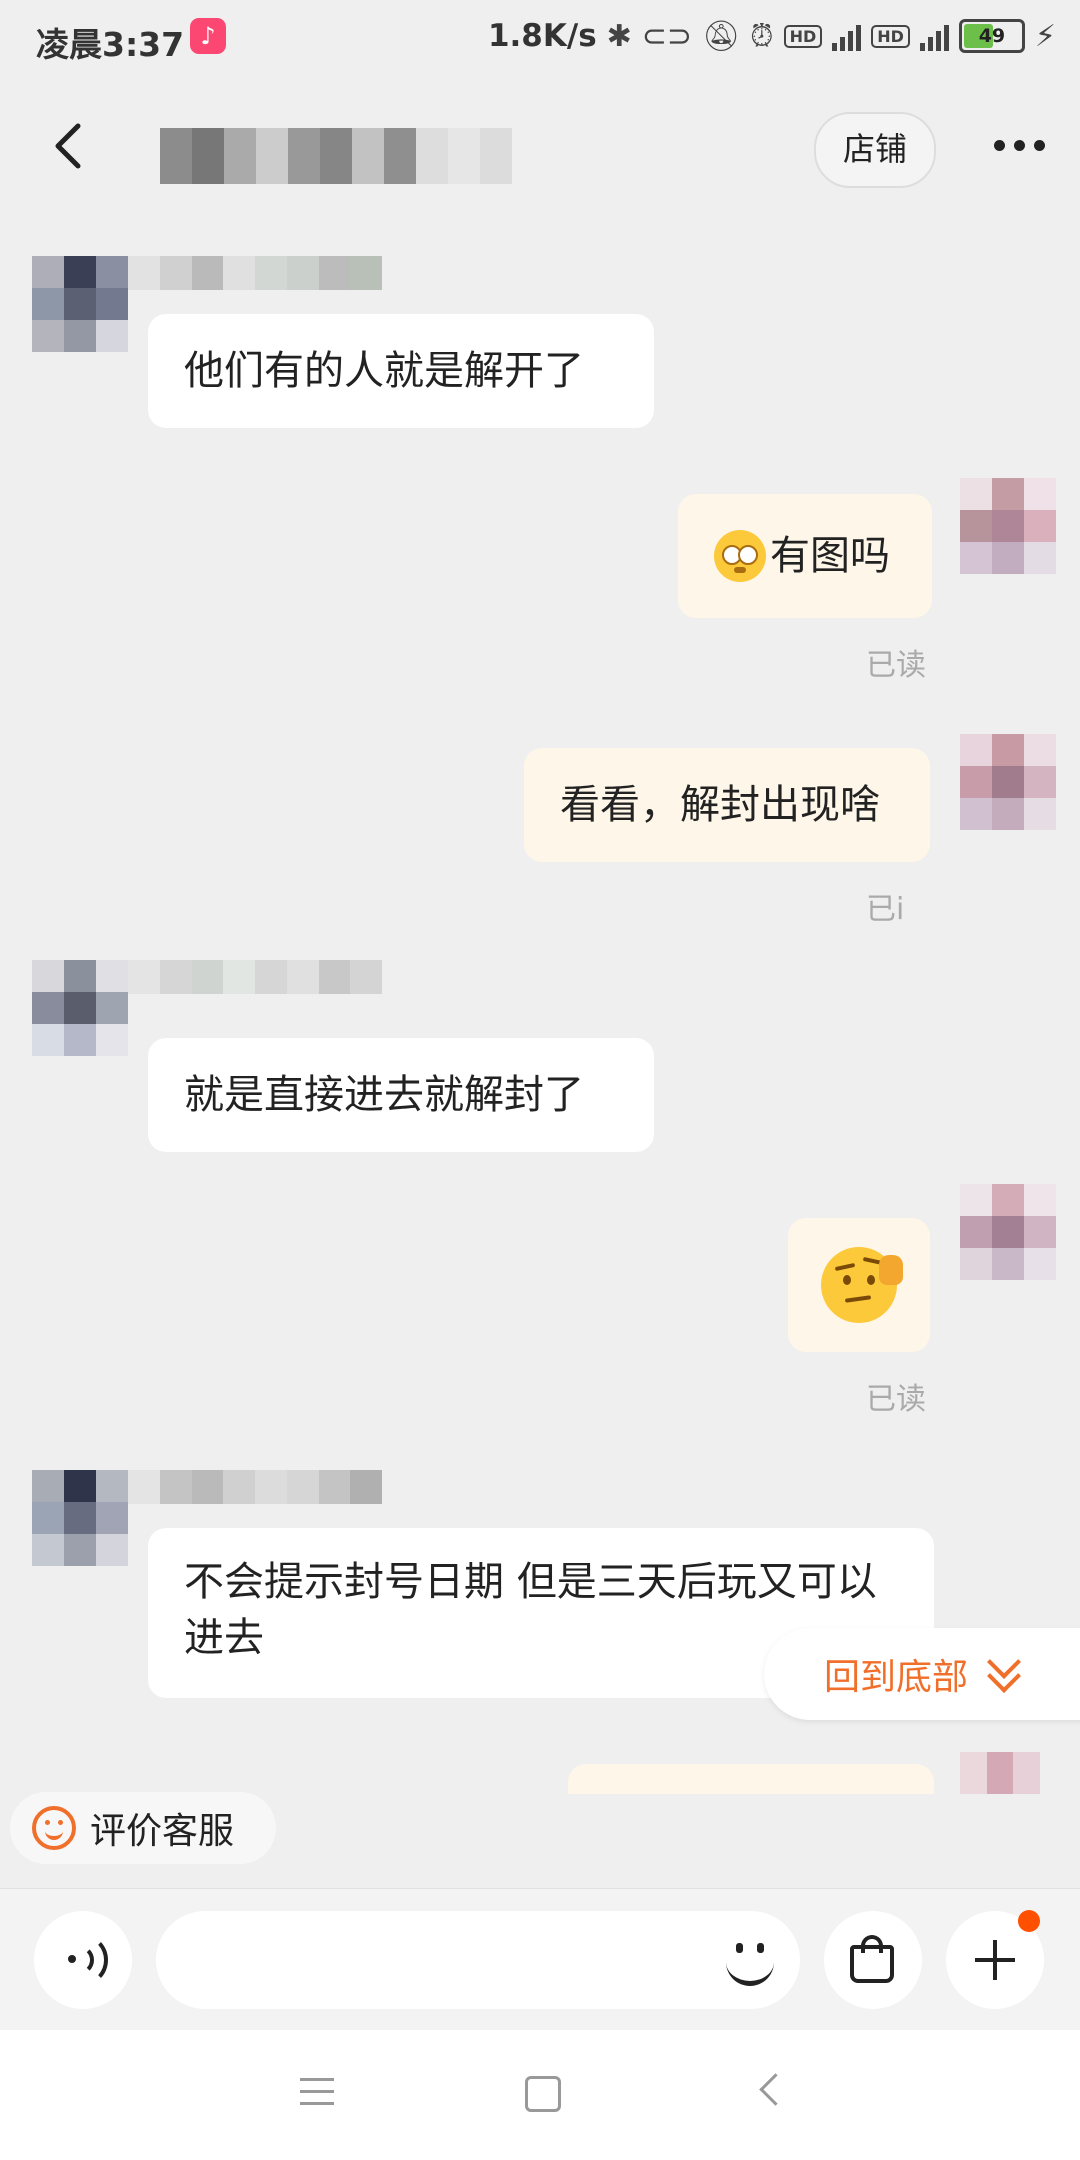 The width and height of the screenshot is (1080, 2160). What do you see at coordinates (667, 36) in the screenshot?
I see `toggle-icon: ⊂⊃` at bounding box center [667, 36].